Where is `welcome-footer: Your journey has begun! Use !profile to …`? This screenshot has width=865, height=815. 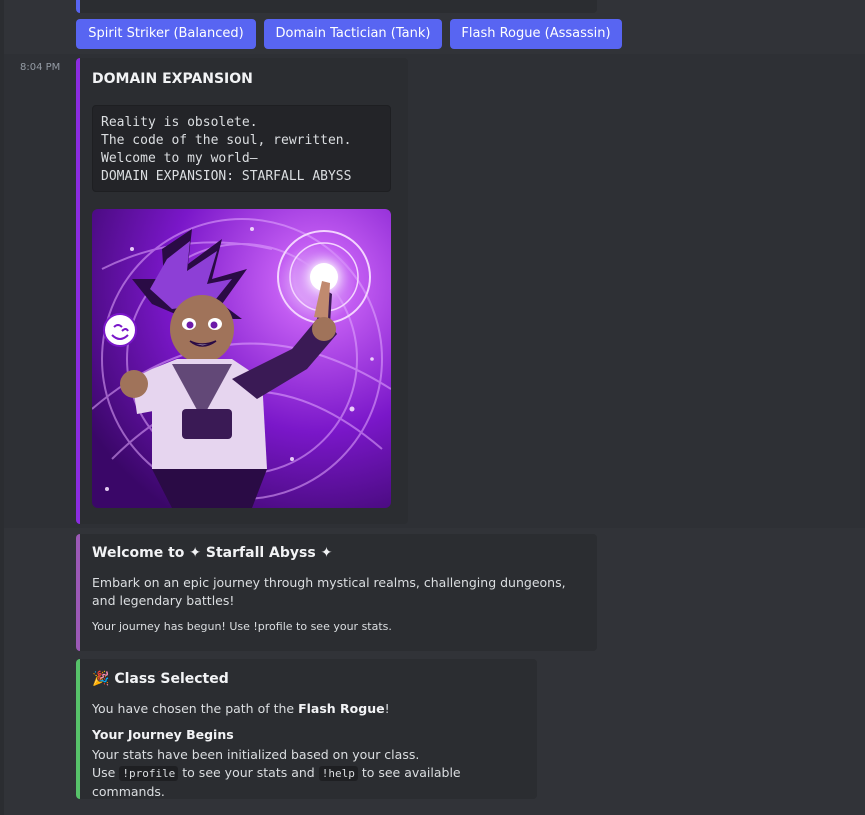 welcome-footer: Your journey has begun! Use !profile to … is located at coordinates (242, 626).